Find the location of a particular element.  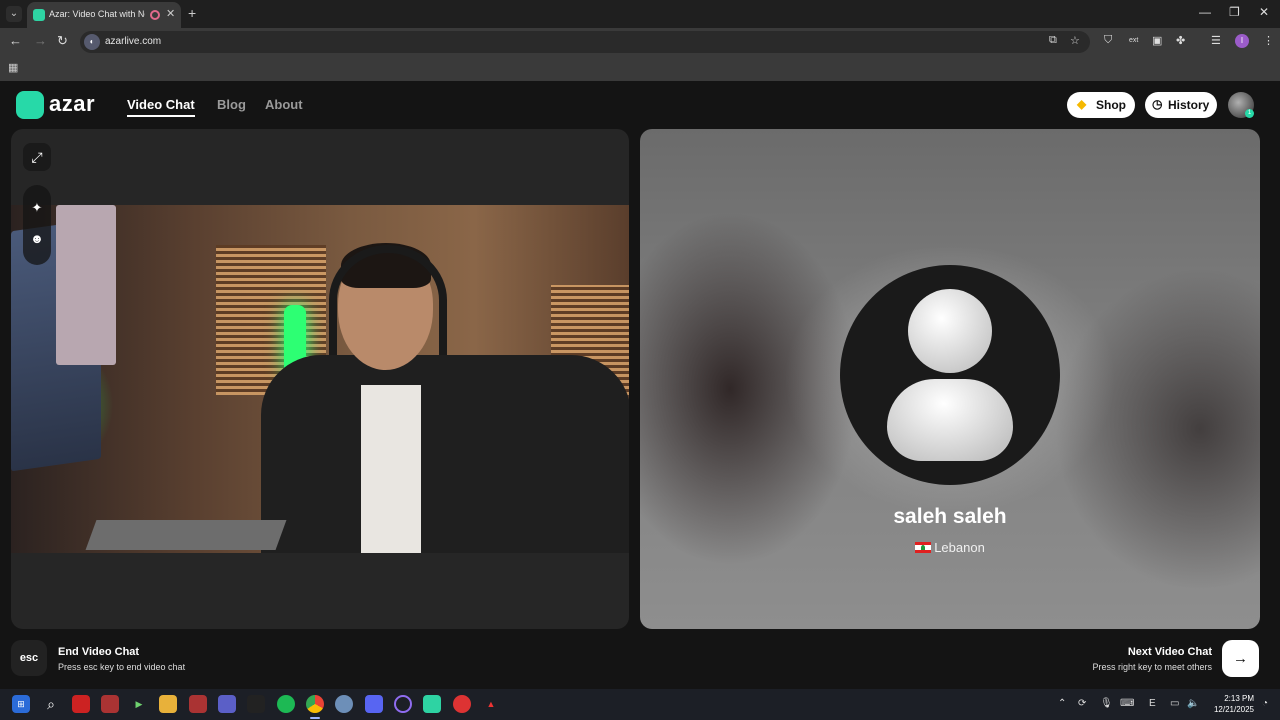

effects-toolbar: ✦ ☻ is located at coordinates (37, 225).